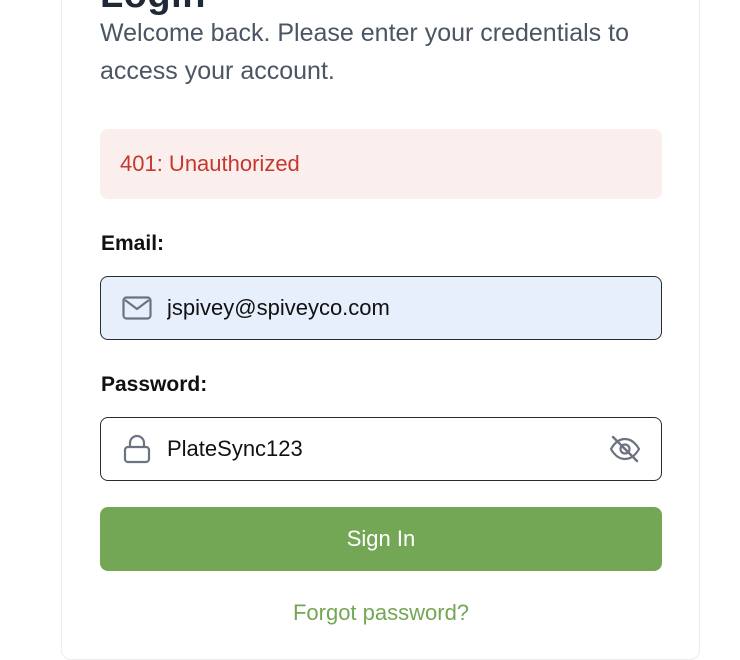  I want to click on password-label: Password:, so click(154, 384).